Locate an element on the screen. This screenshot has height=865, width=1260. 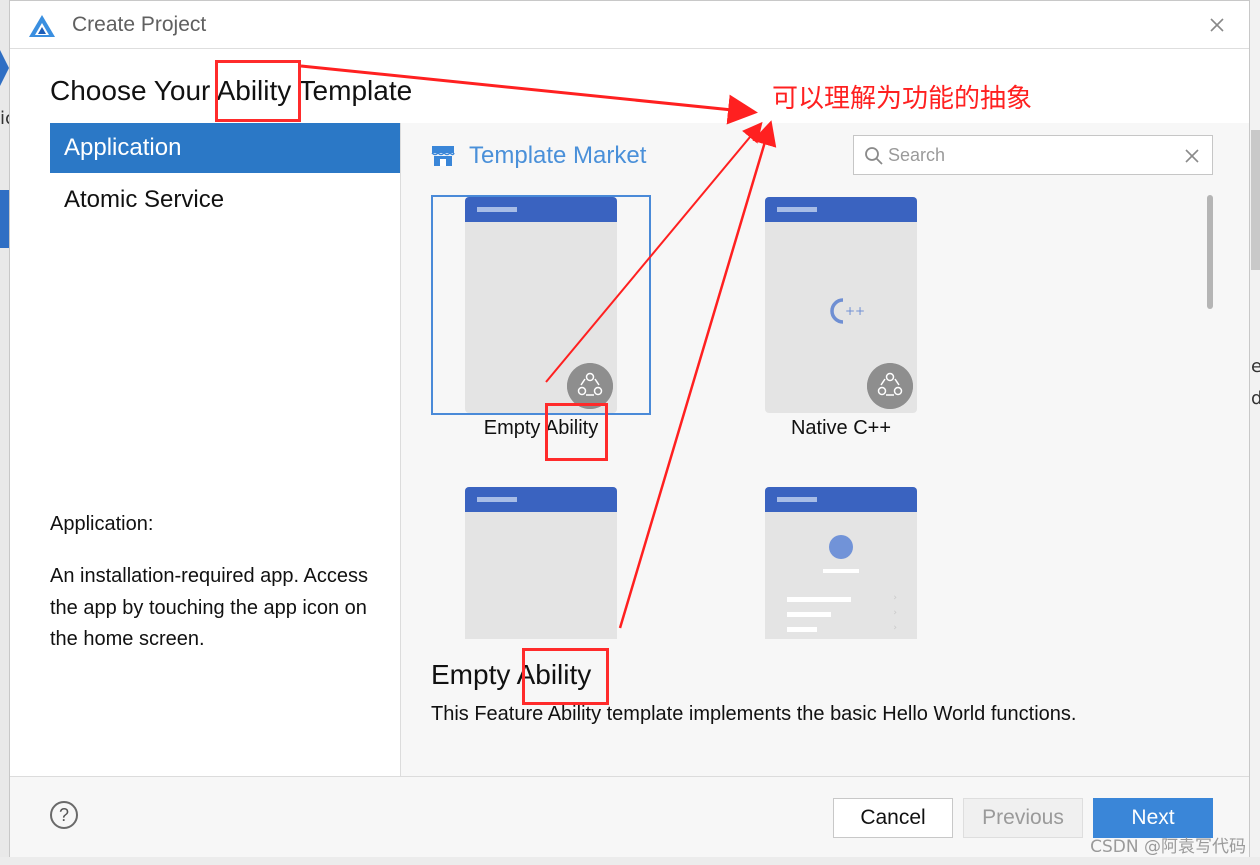
annotation-box-card-label is located at coordinates (576, 432).